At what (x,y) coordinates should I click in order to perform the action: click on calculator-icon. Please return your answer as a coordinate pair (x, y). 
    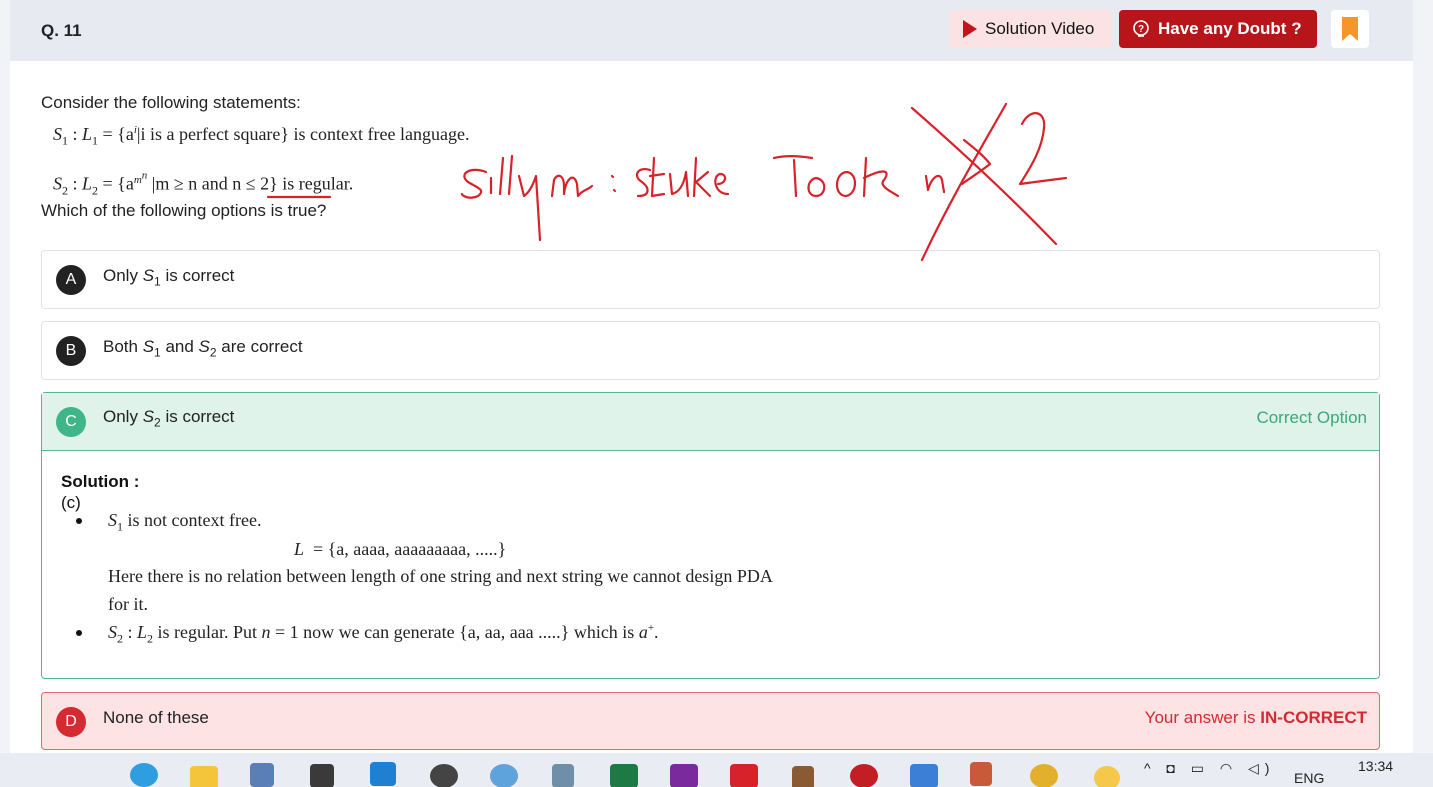
    Looking at the image, I should click on (563, 775).